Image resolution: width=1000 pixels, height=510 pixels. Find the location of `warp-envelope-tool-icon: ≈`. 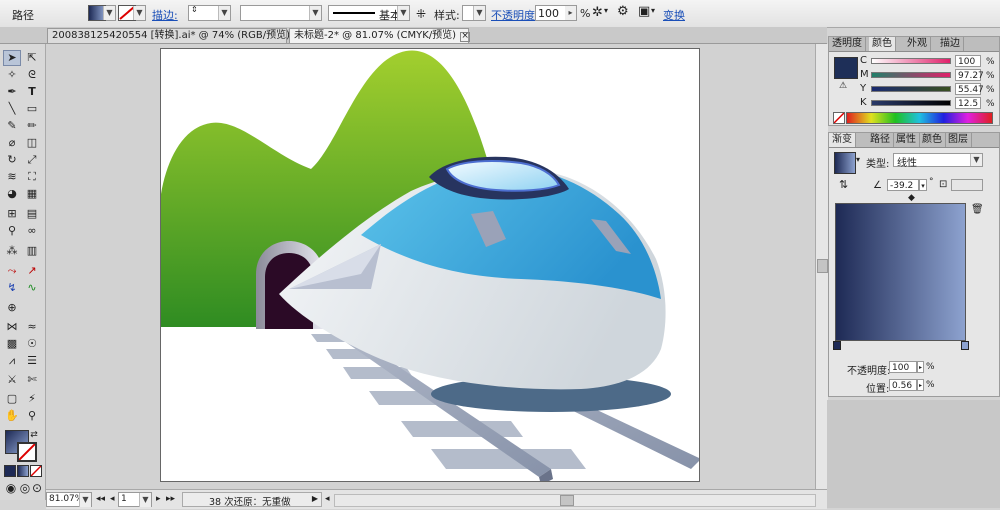

warp-envelope-tool-icon: ≈ is located at coordinates (32, 327).